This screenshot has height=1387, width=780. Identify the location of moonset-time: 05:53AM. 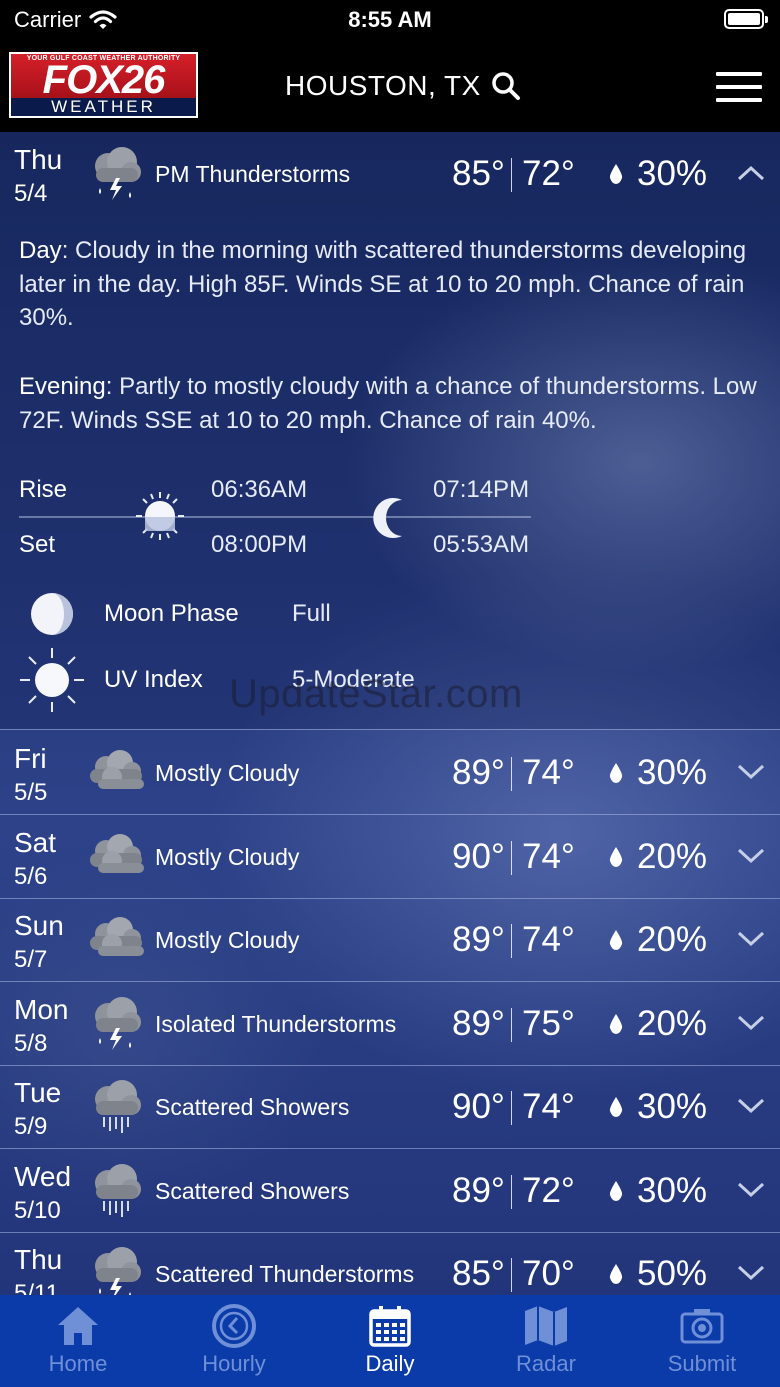
(481, 544).